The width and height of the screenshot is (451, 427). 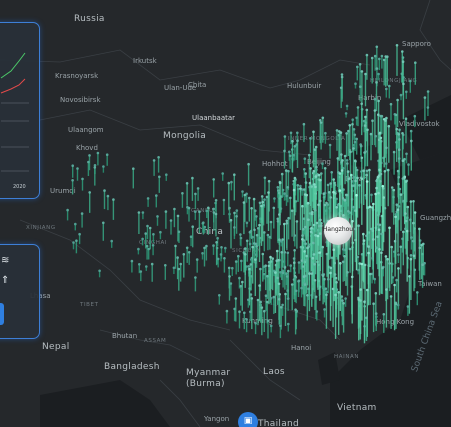 I want to click on mini-chart-line-red, so click(x=13, y=86).